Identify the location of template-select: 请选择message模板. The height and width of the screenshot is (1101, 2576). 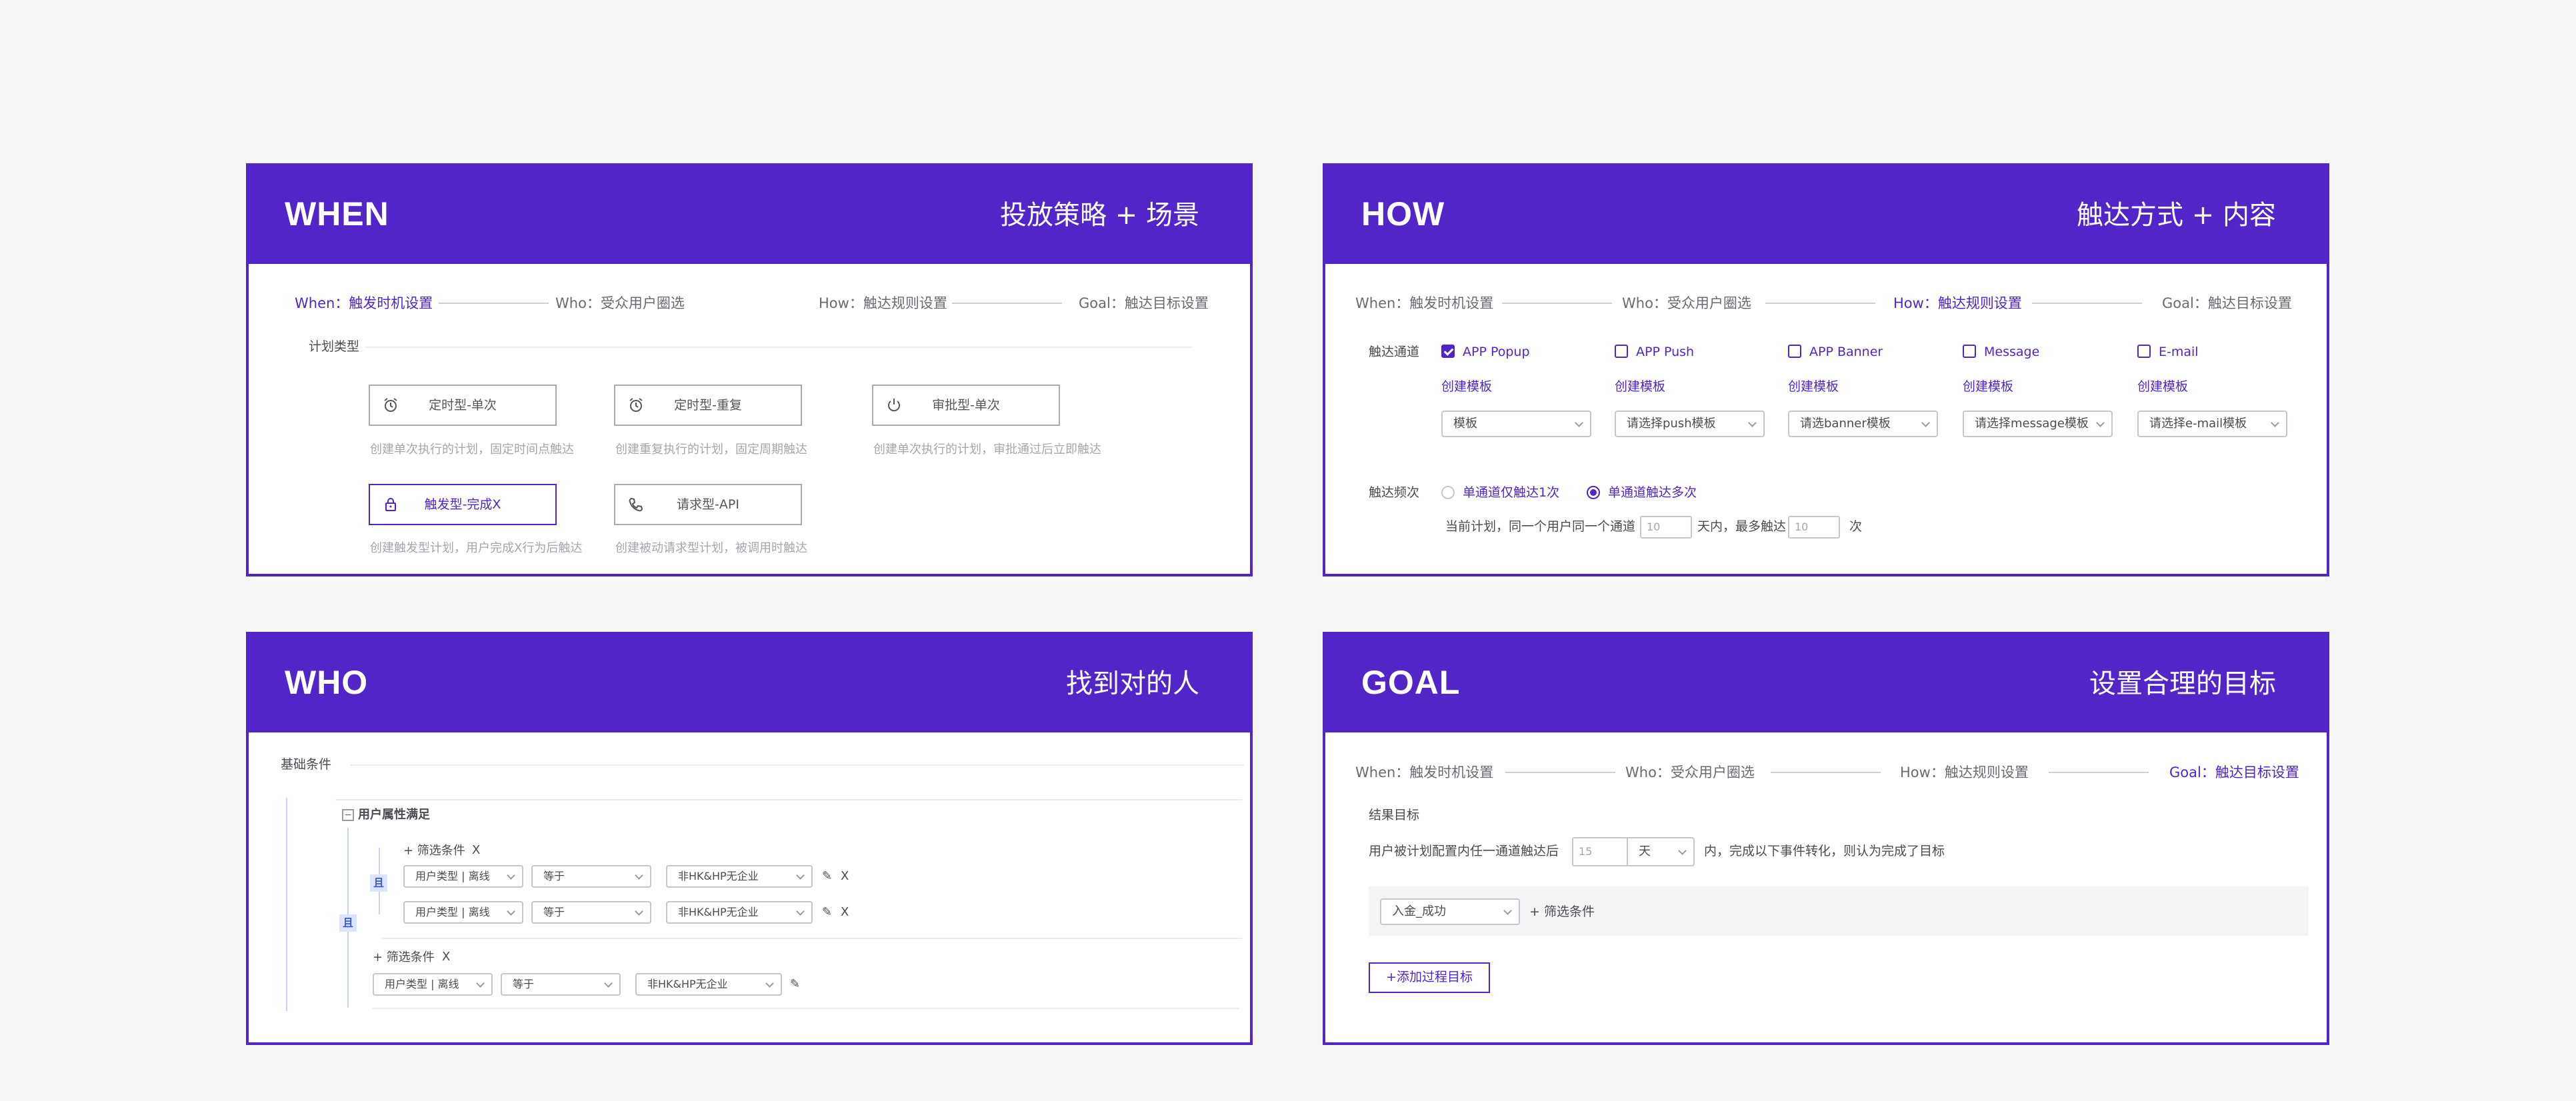
(2038, 424).